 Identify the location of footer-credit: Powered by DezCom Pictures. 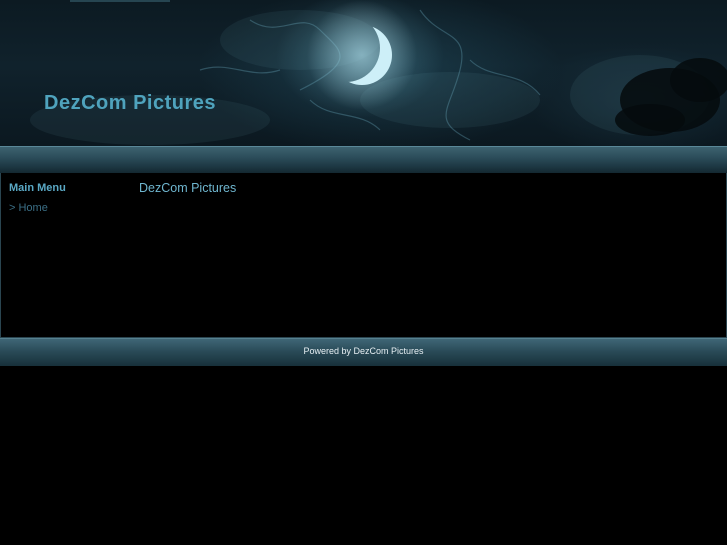
(363, 351).